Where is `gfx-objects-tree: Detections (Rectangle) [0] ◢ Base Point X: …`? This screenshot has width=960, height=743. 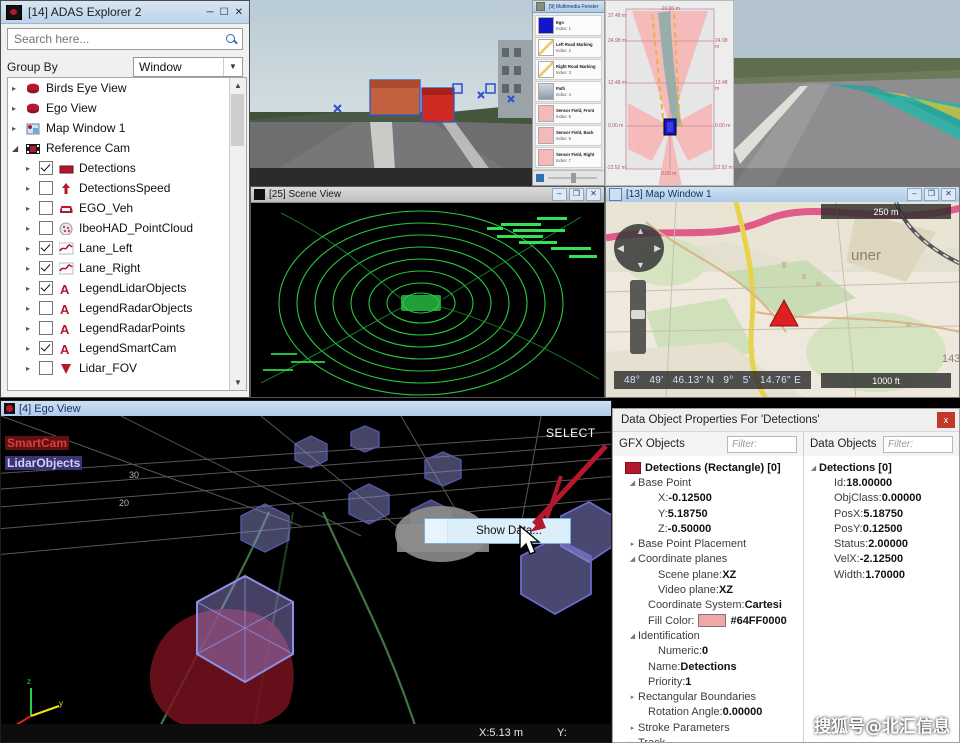
gfx-objects-tree: Detections (Rectangle) [0] ◢ Base Point X: … is located at coordinates (708, 599).